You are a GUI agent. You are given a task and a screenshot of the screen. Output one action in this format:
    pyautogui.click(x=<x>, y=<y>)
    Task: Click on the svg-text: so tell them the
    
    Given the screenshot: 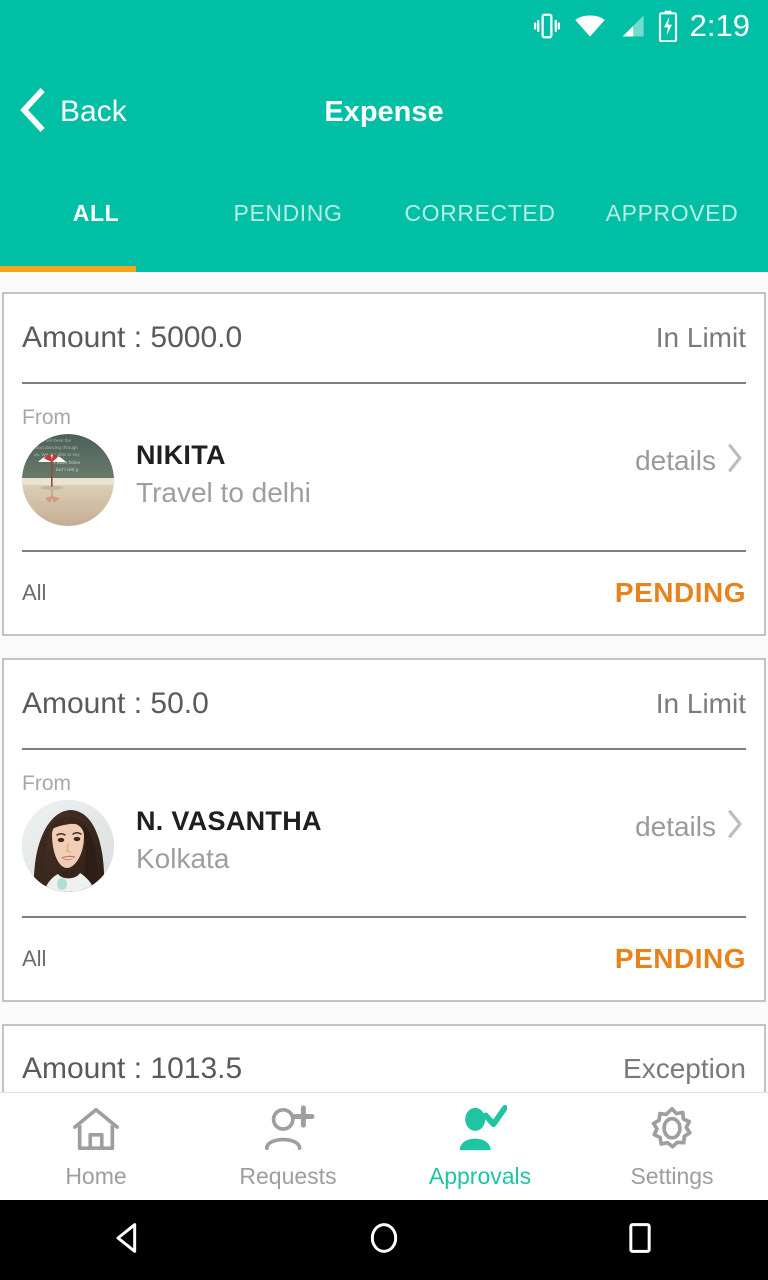 What is the action you would take?
    pyautogui.click(x=56, y=440)
    